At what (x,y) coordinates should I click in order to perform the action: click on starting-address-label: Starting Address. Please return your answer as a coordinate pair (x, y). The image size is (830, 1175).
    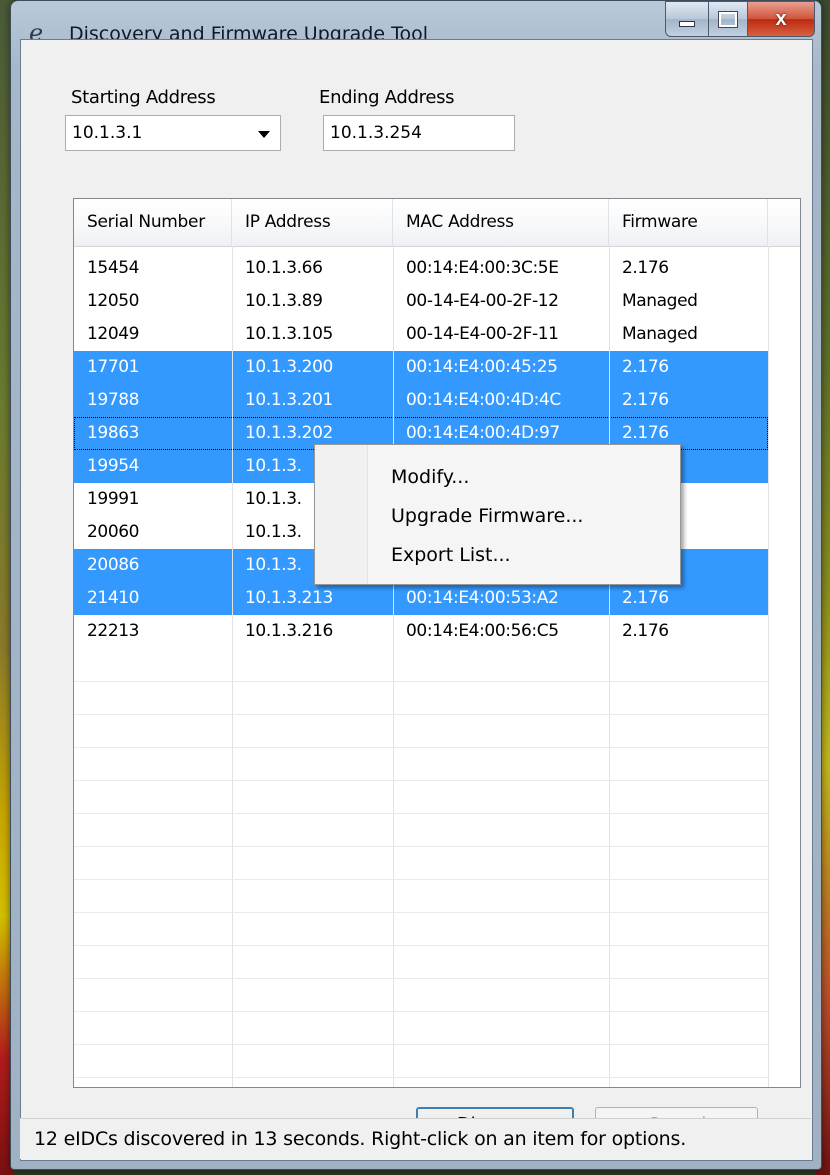
    Looking at the image, I should click on (143, 97).